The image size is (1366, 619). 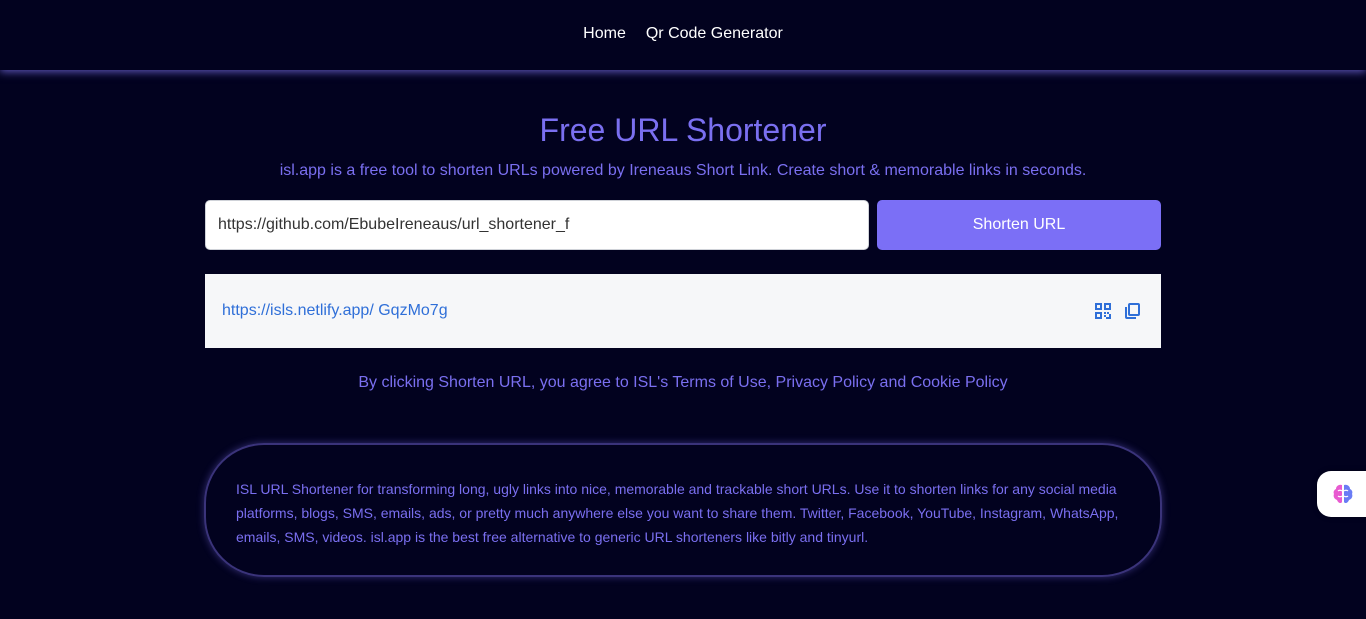 What do you see at coordinates (683, 130) in the screenshot?
I see `page-title: Free URL Shortener` at bounding box center [683, 130].